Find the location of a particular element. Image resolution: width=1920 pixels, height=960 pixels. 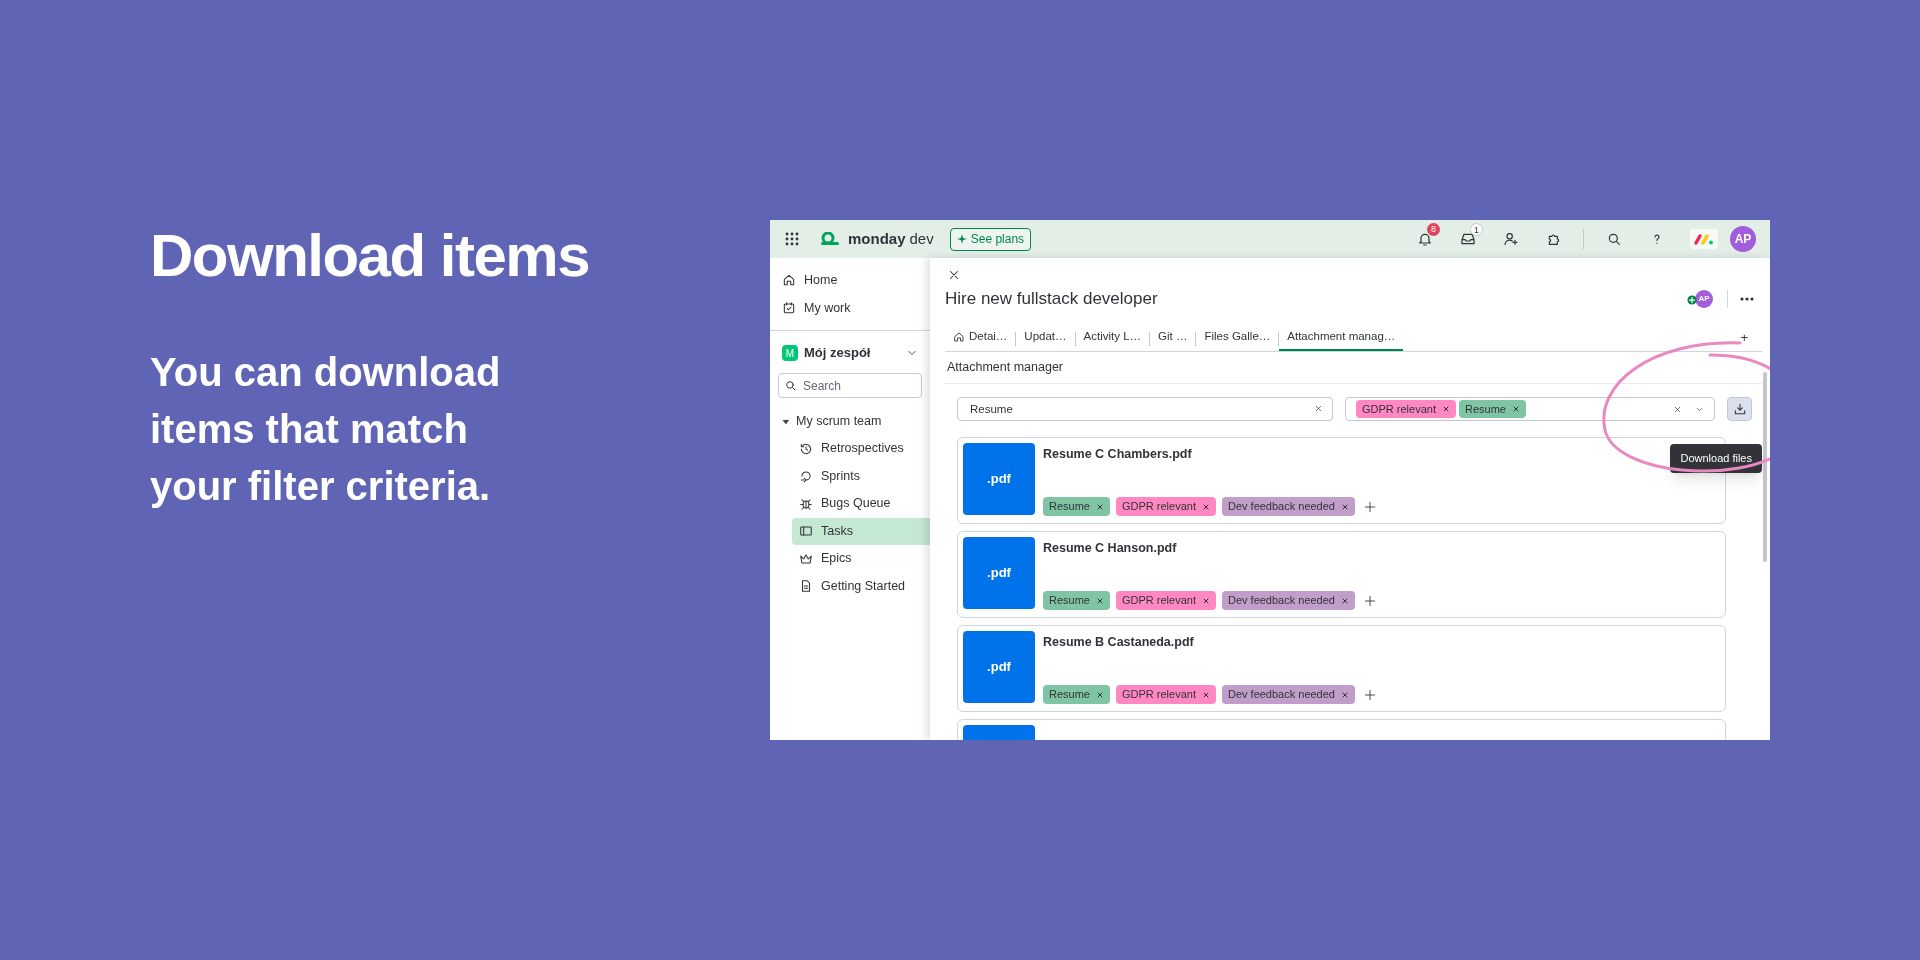

board-icon is located at coordinates (806, 531).